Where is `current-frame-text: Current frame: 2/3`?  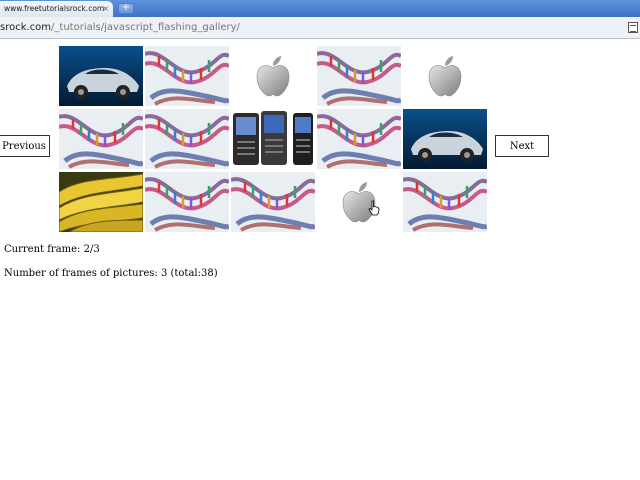
current-frame-text: Current frame: 2/3 is located at coordinates (52, 249).